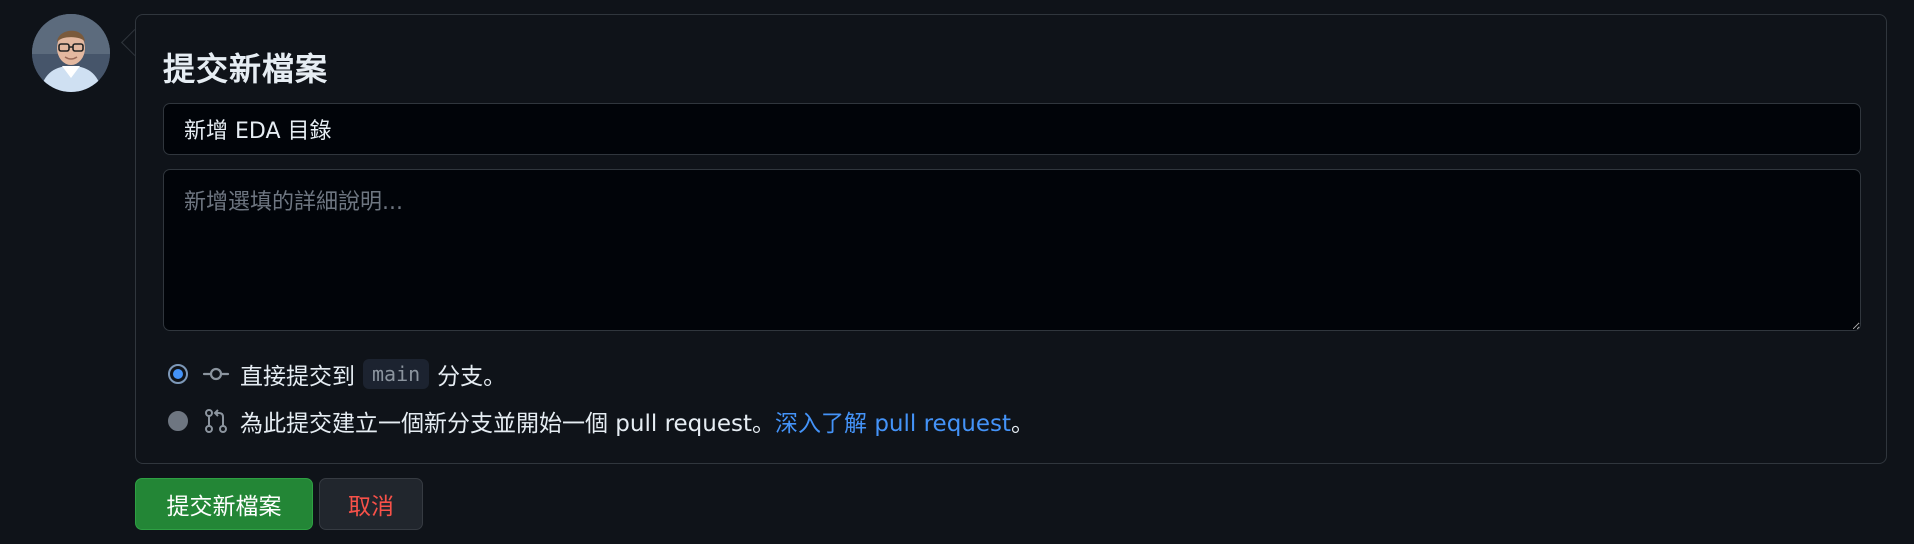 Image resolution: width=1914 pixels, height=544 pixels. What do you see at coordinates (1012, 129) in the screenshot?
I see `commit-summary-input` at bounding box center [1012, 129].